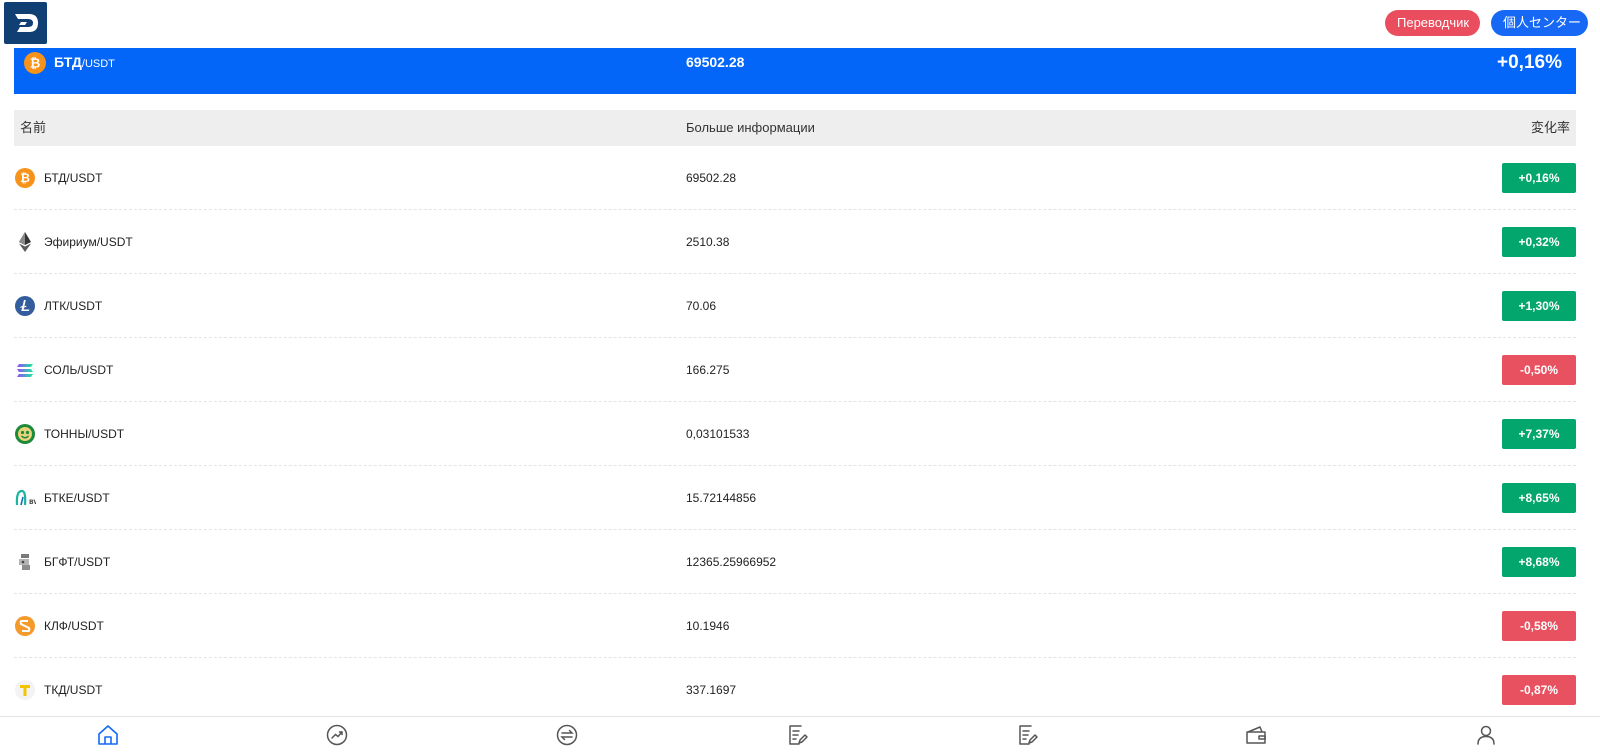 Image resolution: width=1600 pixels, height=754 pixels. I want to click on table-row: ЛТК/USDT 70.06 +1,30%, so click(795, 306).